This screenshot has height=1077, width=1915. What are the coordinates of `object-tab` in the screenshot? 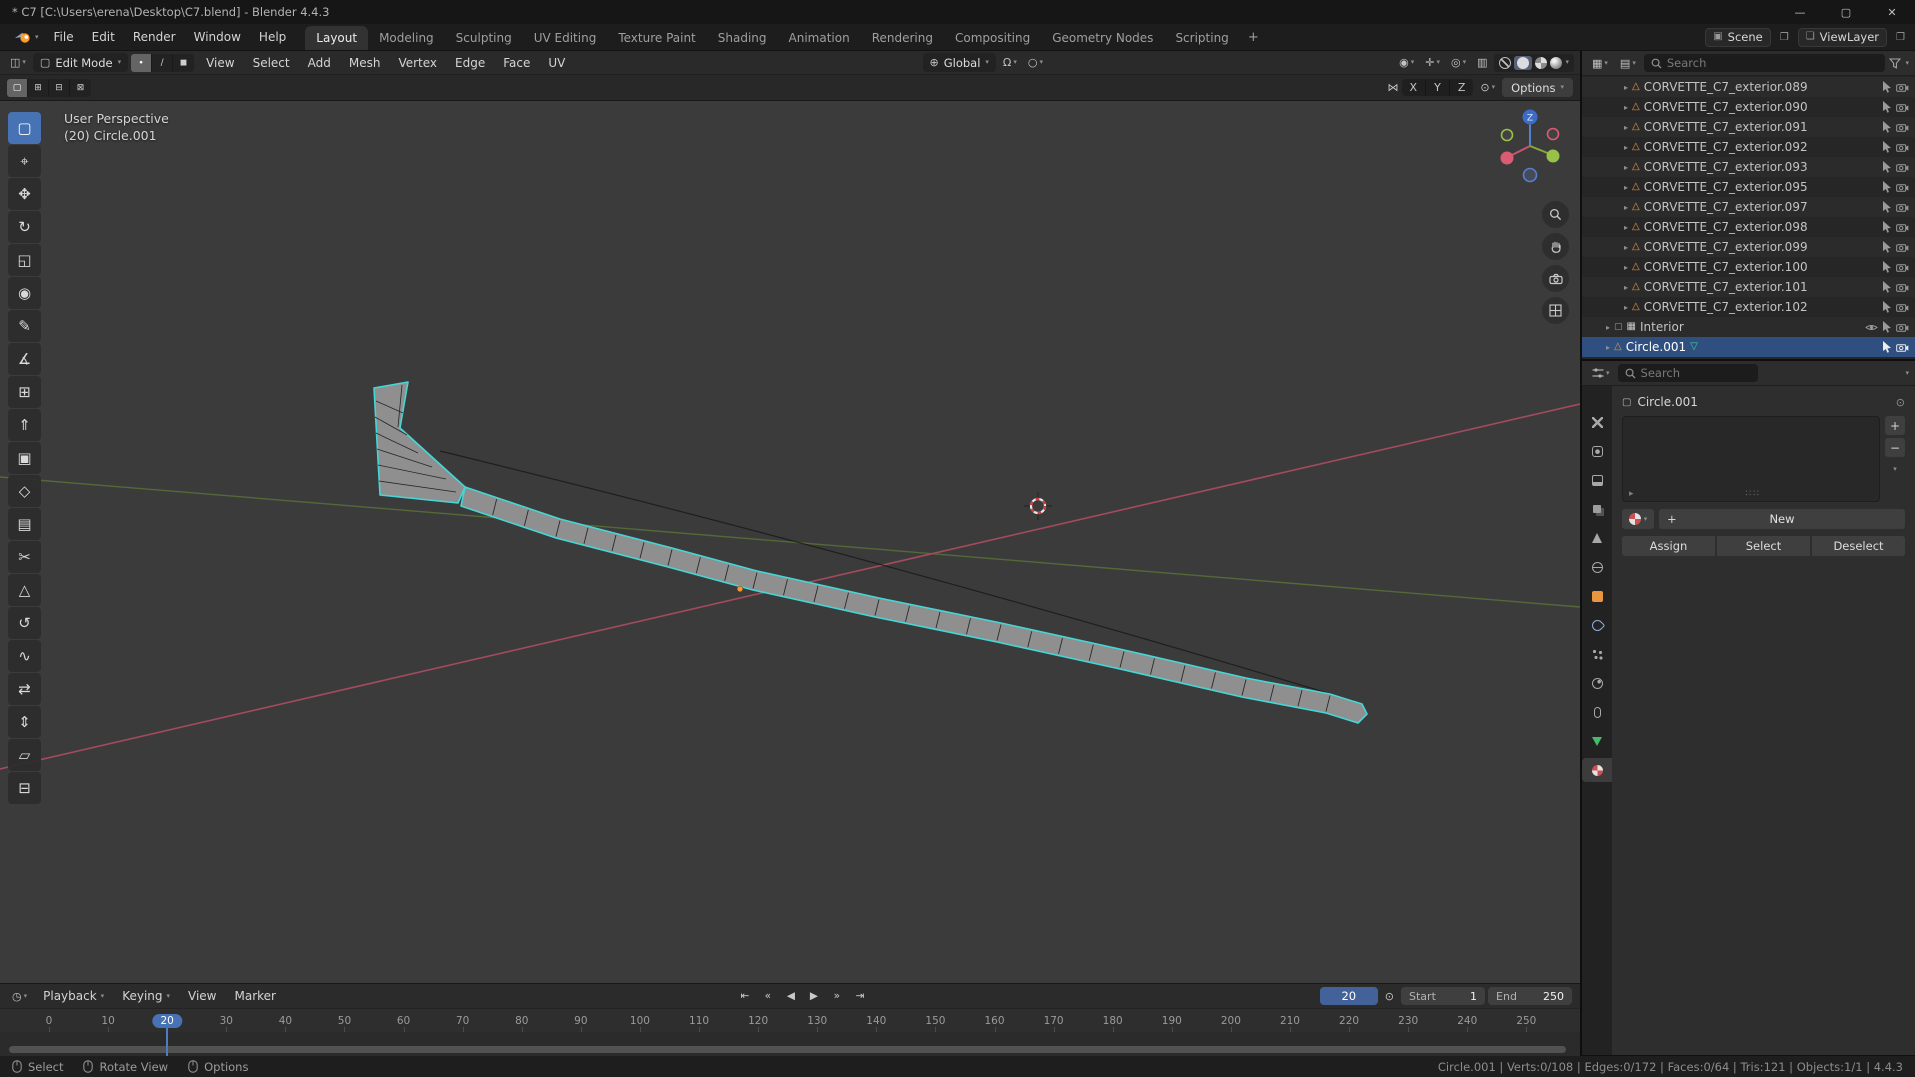 It's located at (1597, 596).